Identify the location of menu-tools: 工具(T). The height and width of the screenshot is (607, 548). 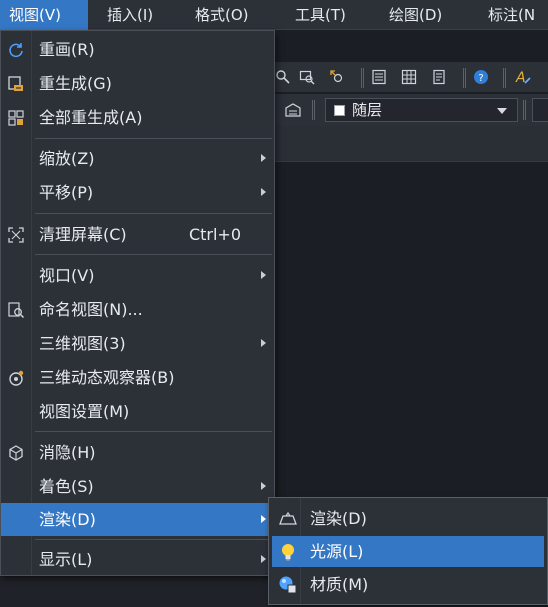
(320, 15).